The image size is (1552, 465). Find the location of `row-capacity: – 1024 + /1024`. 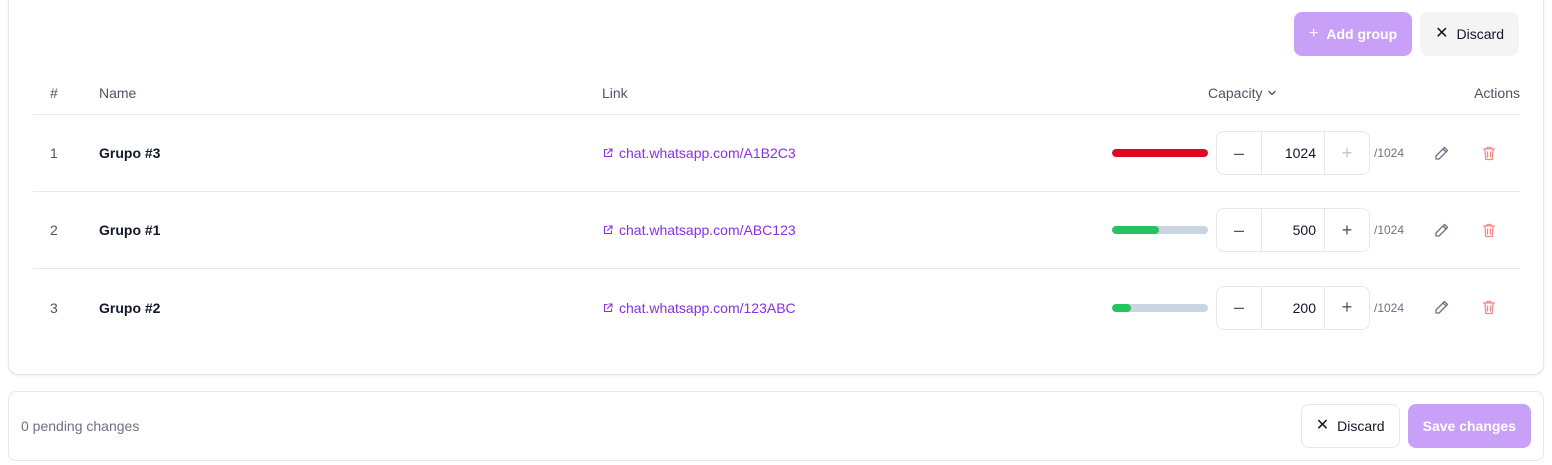

row-capacity: – 1024 + /1024 is located at coordinates (1258, 153).